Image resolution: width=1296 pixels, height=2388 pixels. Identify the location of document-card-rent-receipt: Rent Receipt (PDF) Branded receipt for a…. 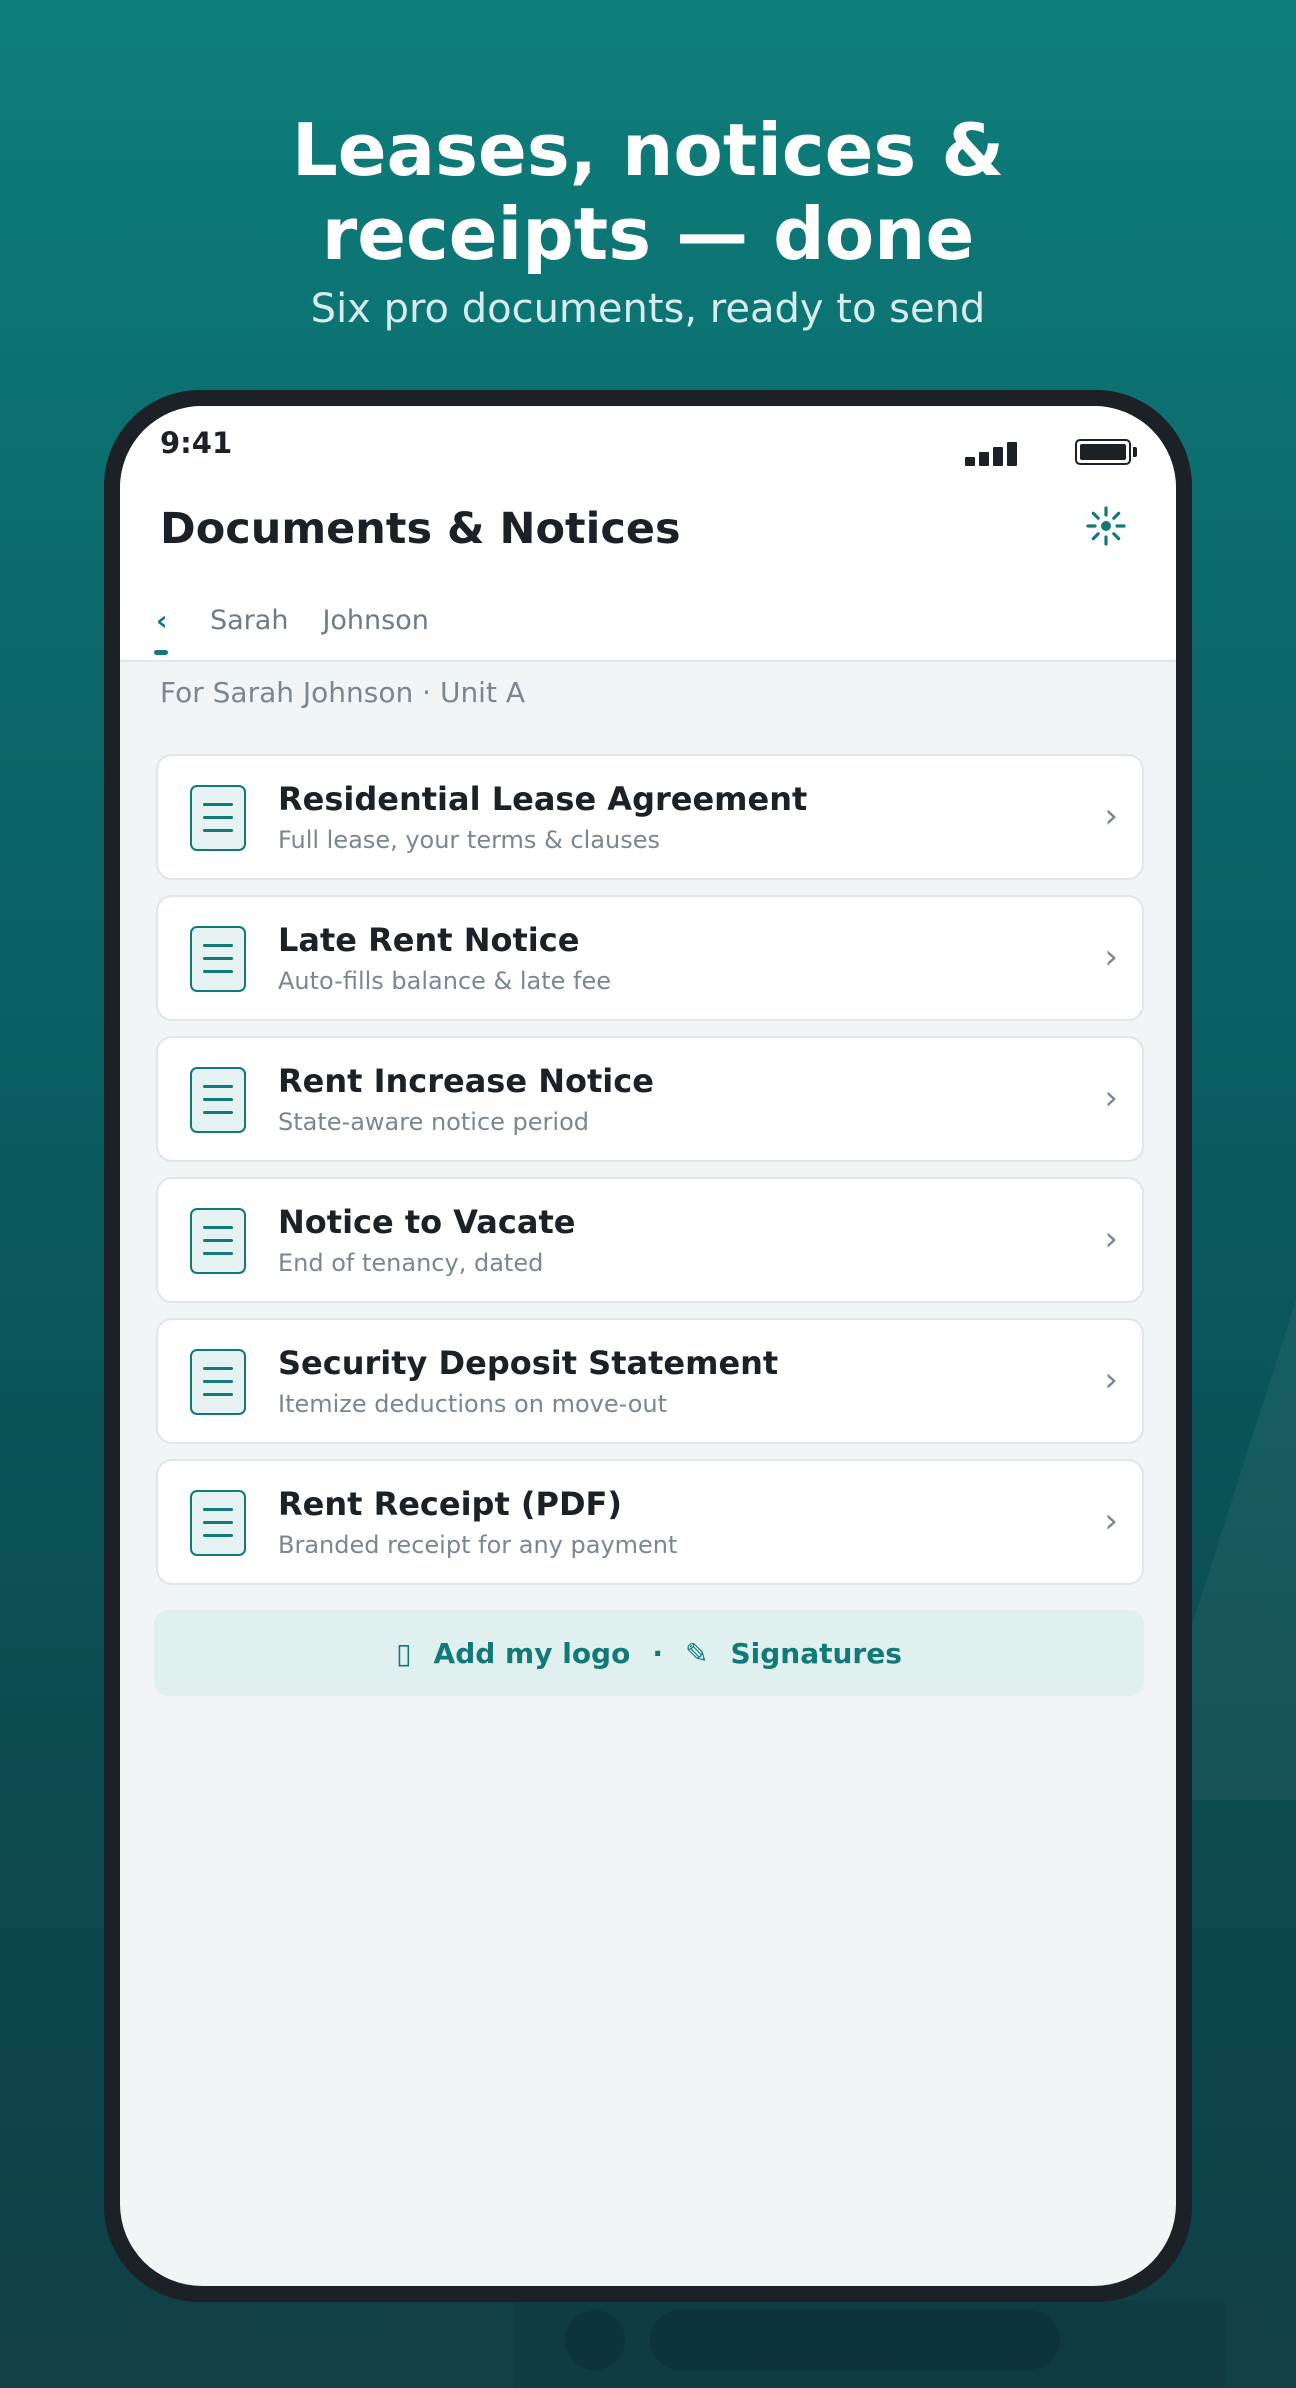
(650, 1522).